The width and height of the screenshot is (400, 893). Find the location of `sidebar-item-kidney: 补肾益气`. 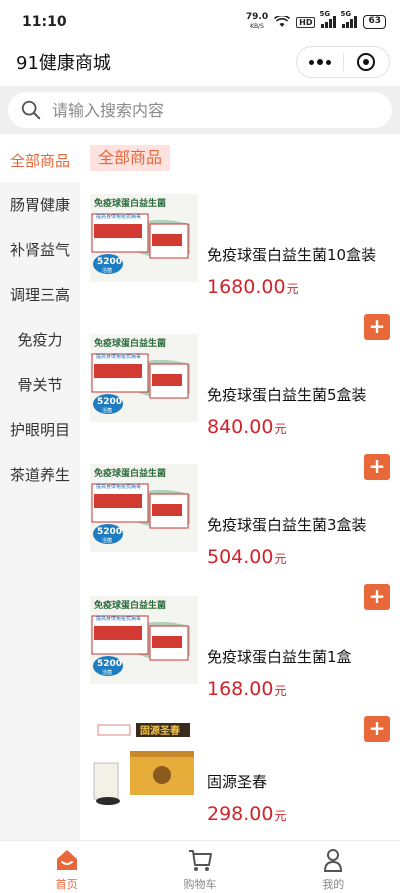

sidebar-item-kidney: 补肾益气 is located at coordinates (40, 249).